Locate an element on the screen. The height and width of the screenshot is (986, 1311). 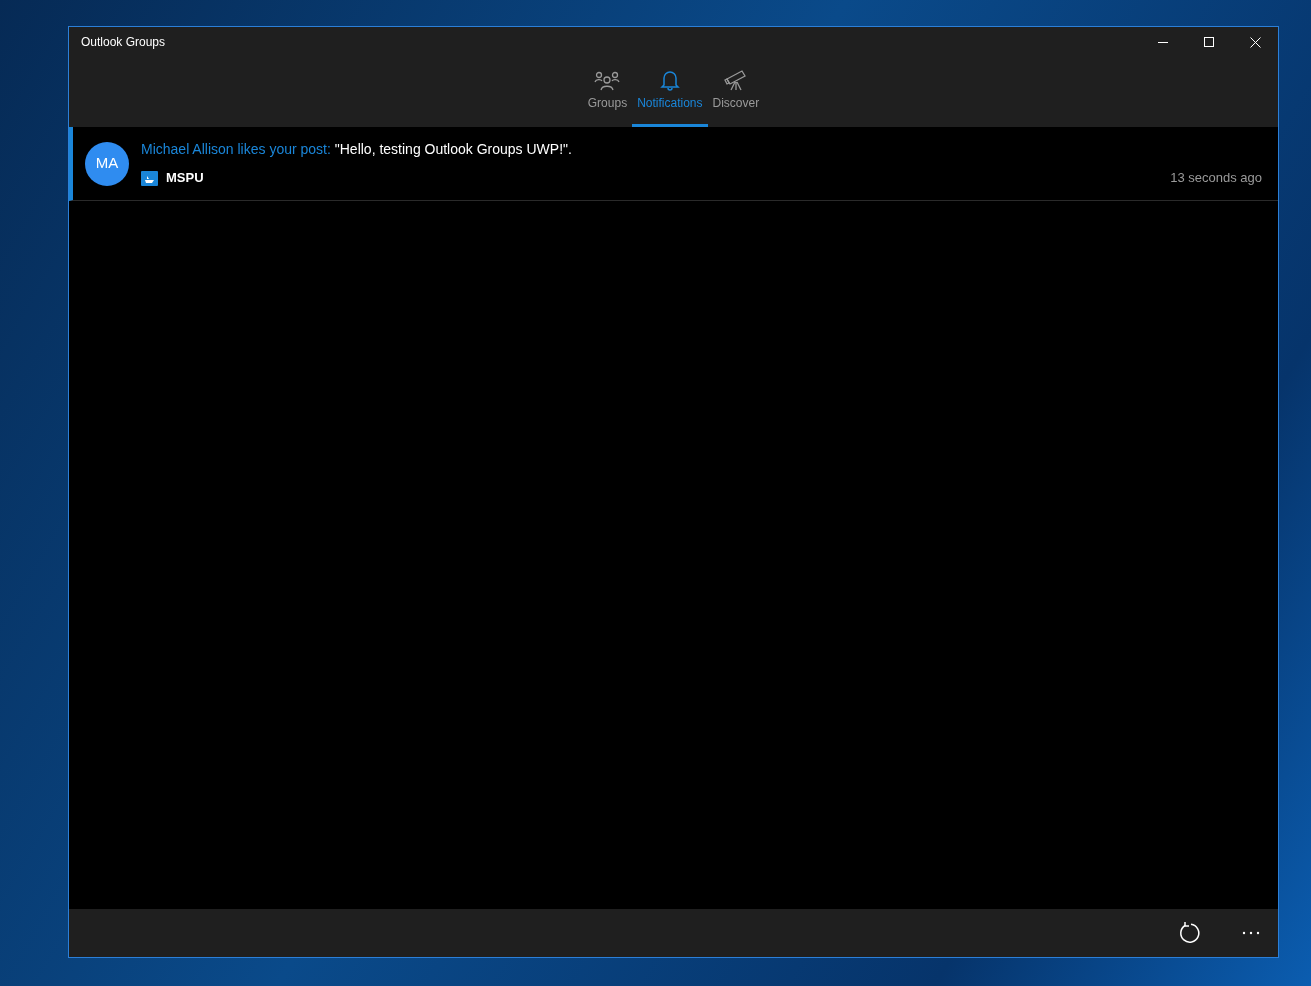
nav-tab: Groups is located at coordinates (607, 97).